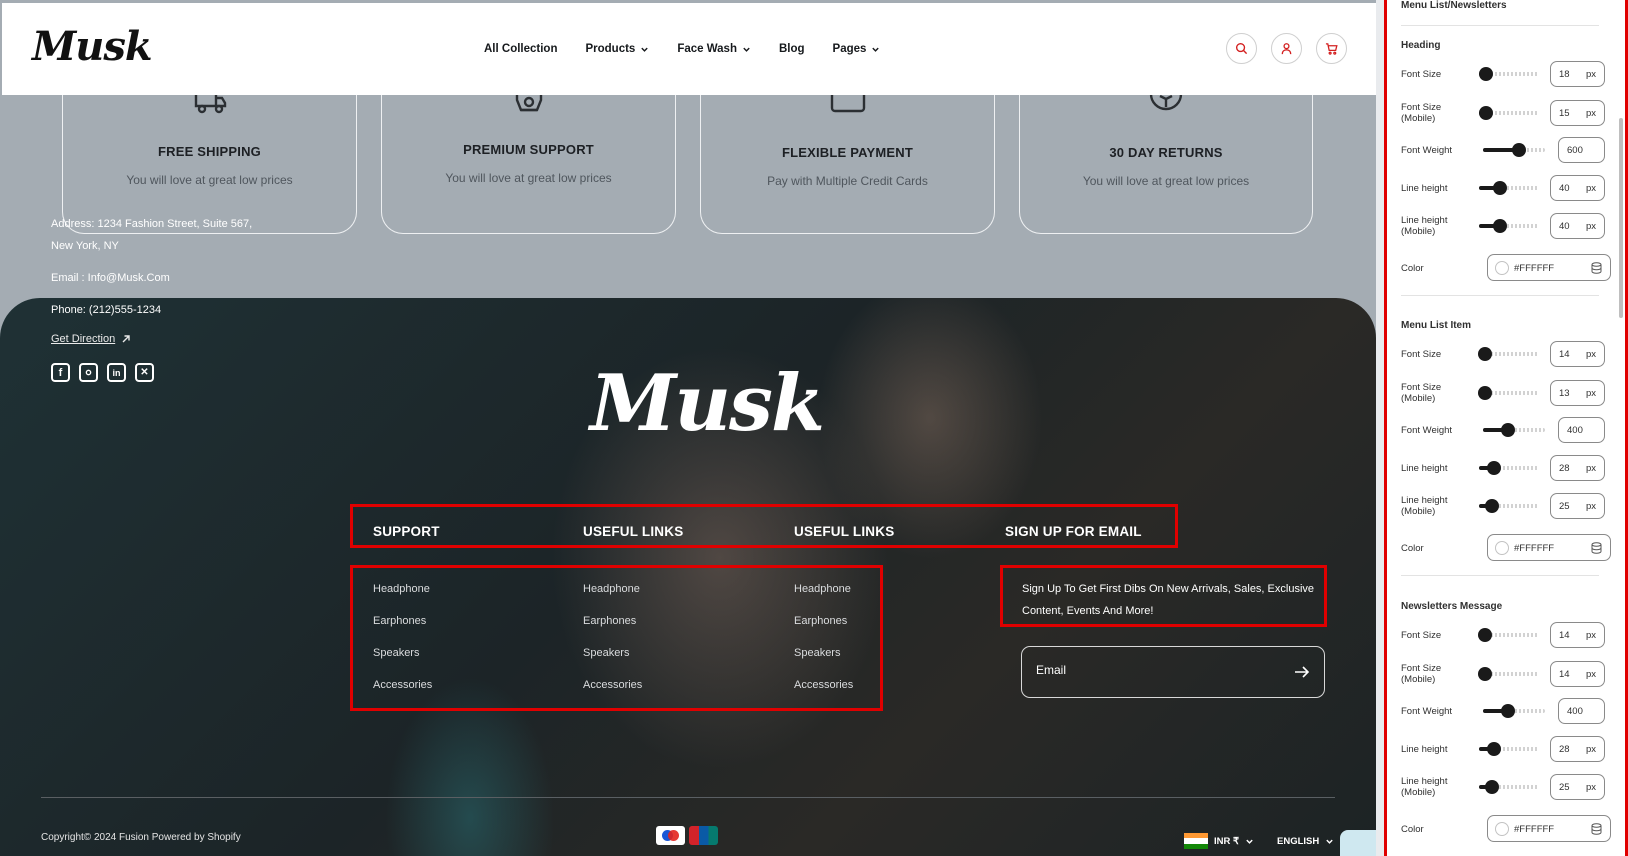 This screenshot has width=1628, height=856. Describe the element at coordinates (144, 372) in the screenshot. I see `x-icon: ✕` at that location.